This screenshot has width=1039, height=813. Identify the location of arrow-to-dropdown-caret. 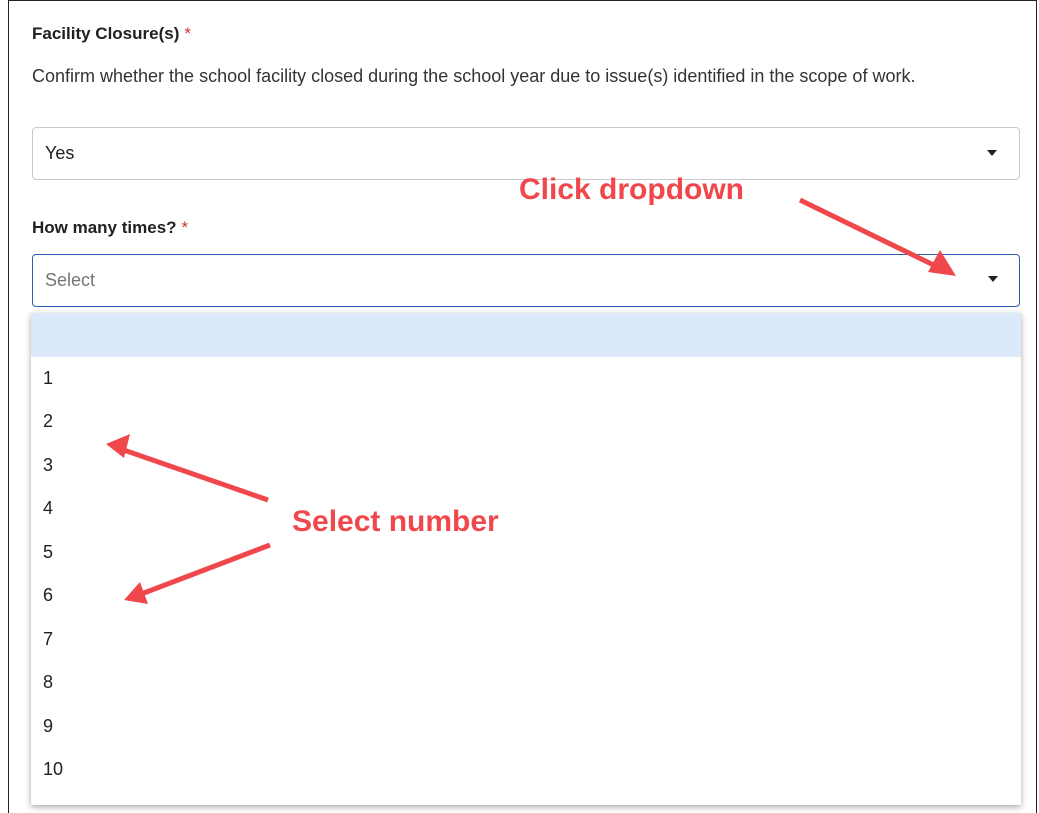
(874, 236).